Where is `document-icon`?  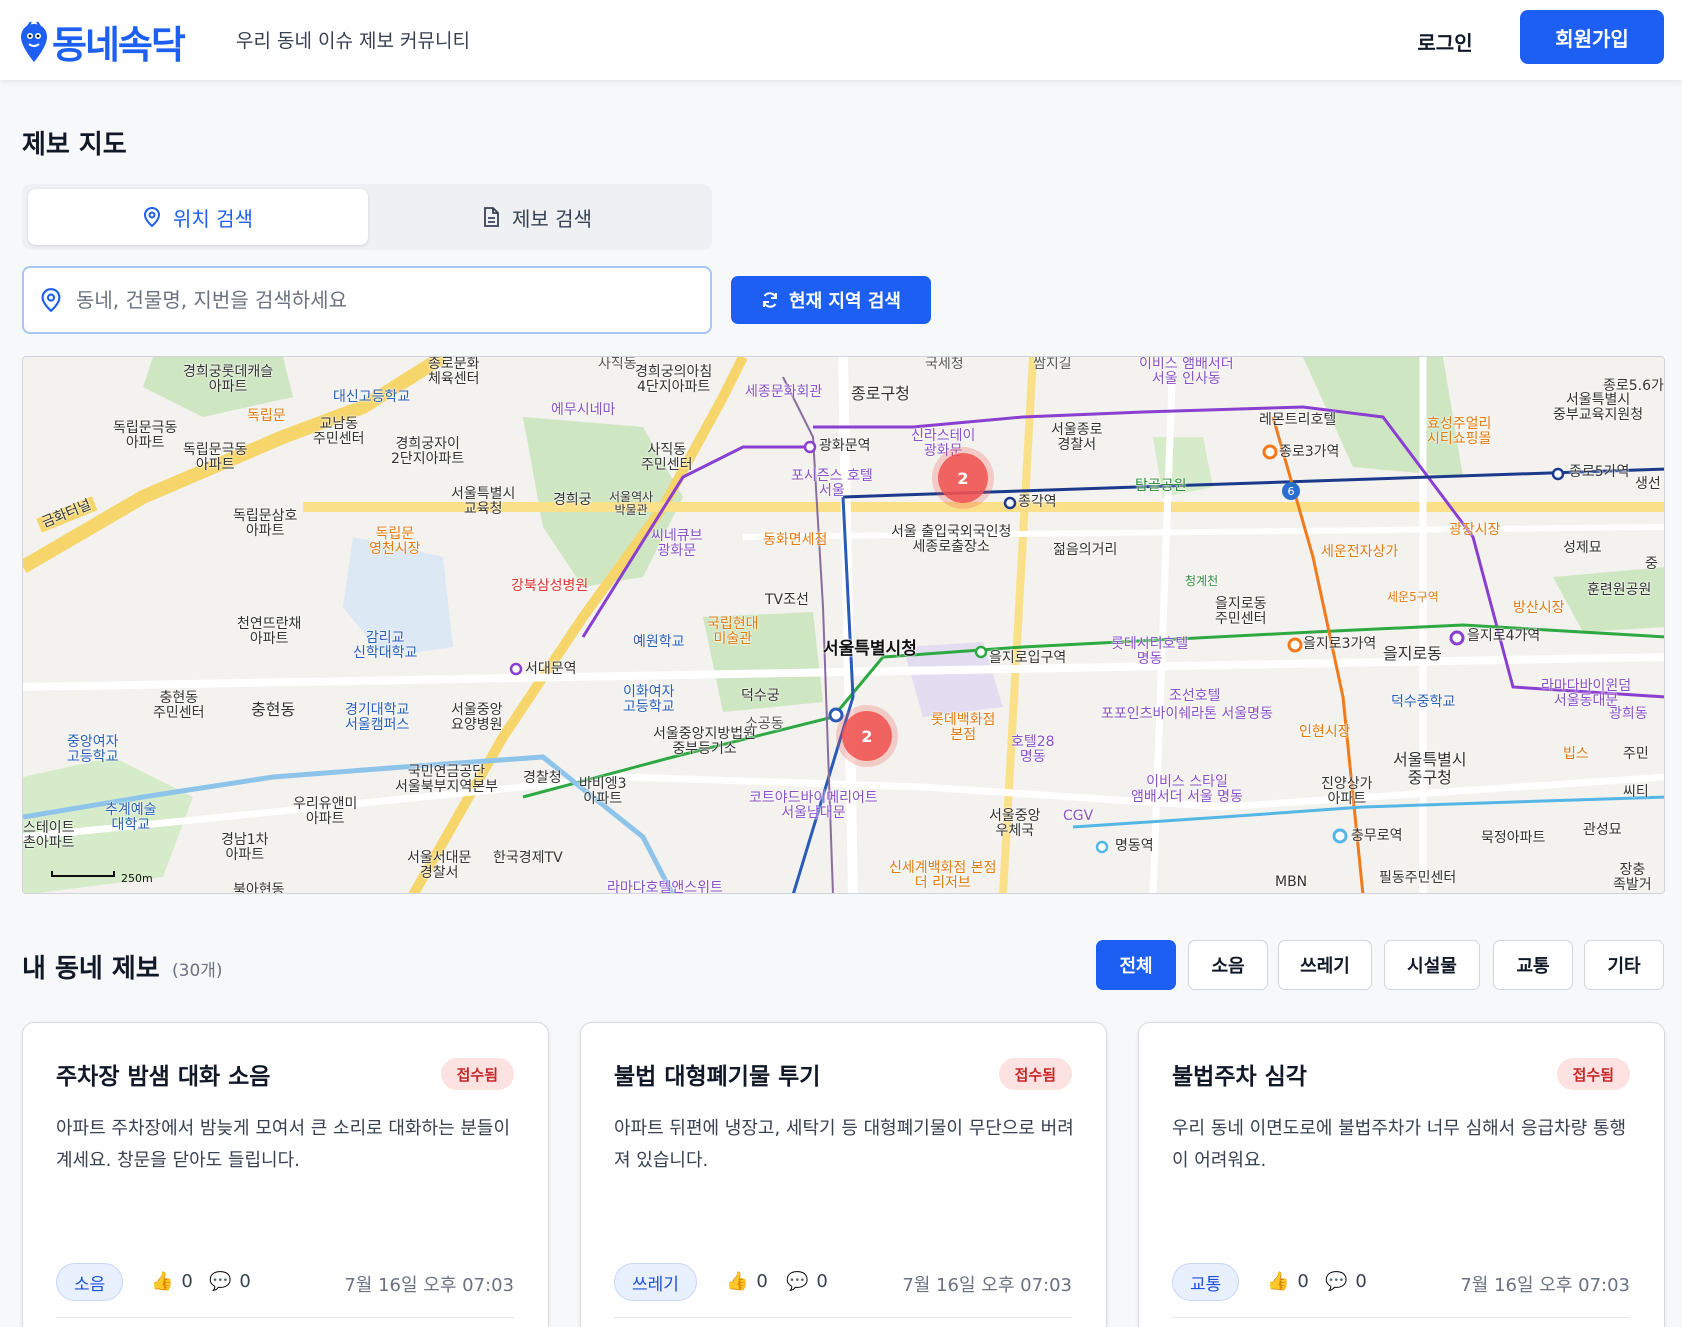
document-icon is located at coordinates (491, 217).